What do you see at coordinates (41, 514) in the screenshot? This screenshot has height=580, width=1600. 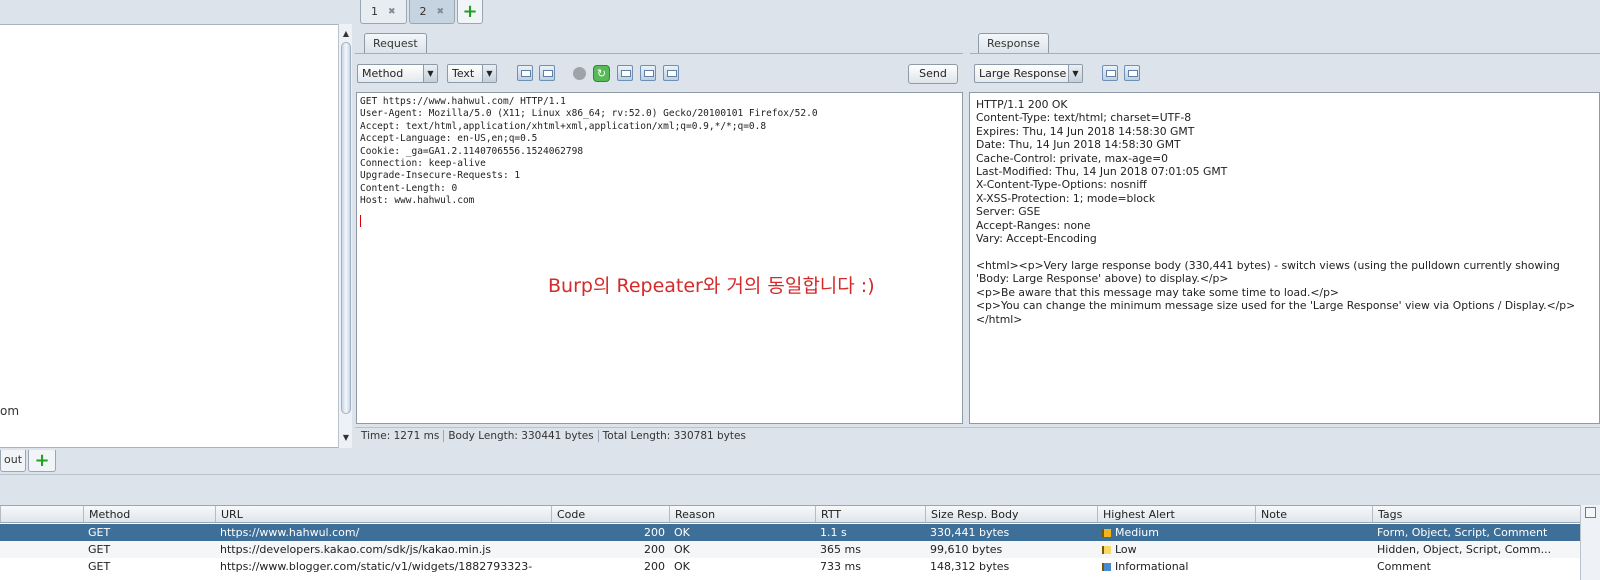 I see `column-header-id` at bounding box center [41, 514].